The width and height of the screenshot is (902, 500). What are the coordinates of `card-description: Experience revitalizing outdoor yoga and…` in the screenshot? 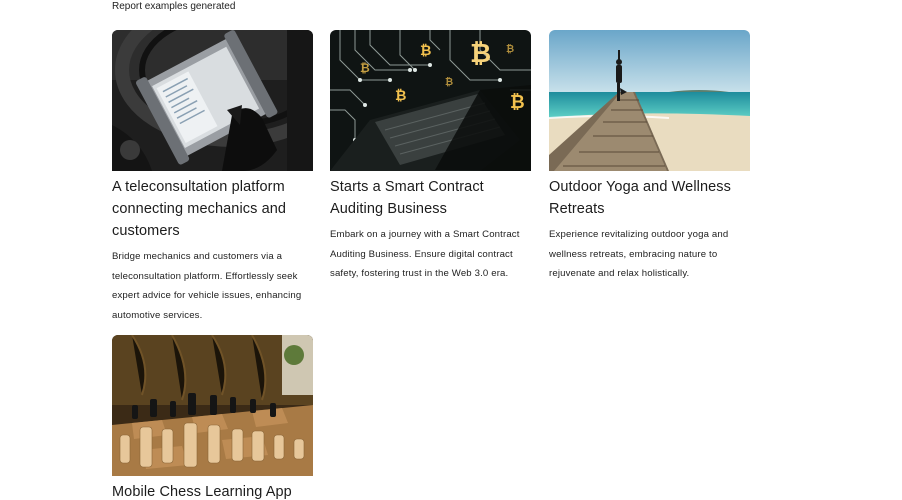 It's located at (639, 254).